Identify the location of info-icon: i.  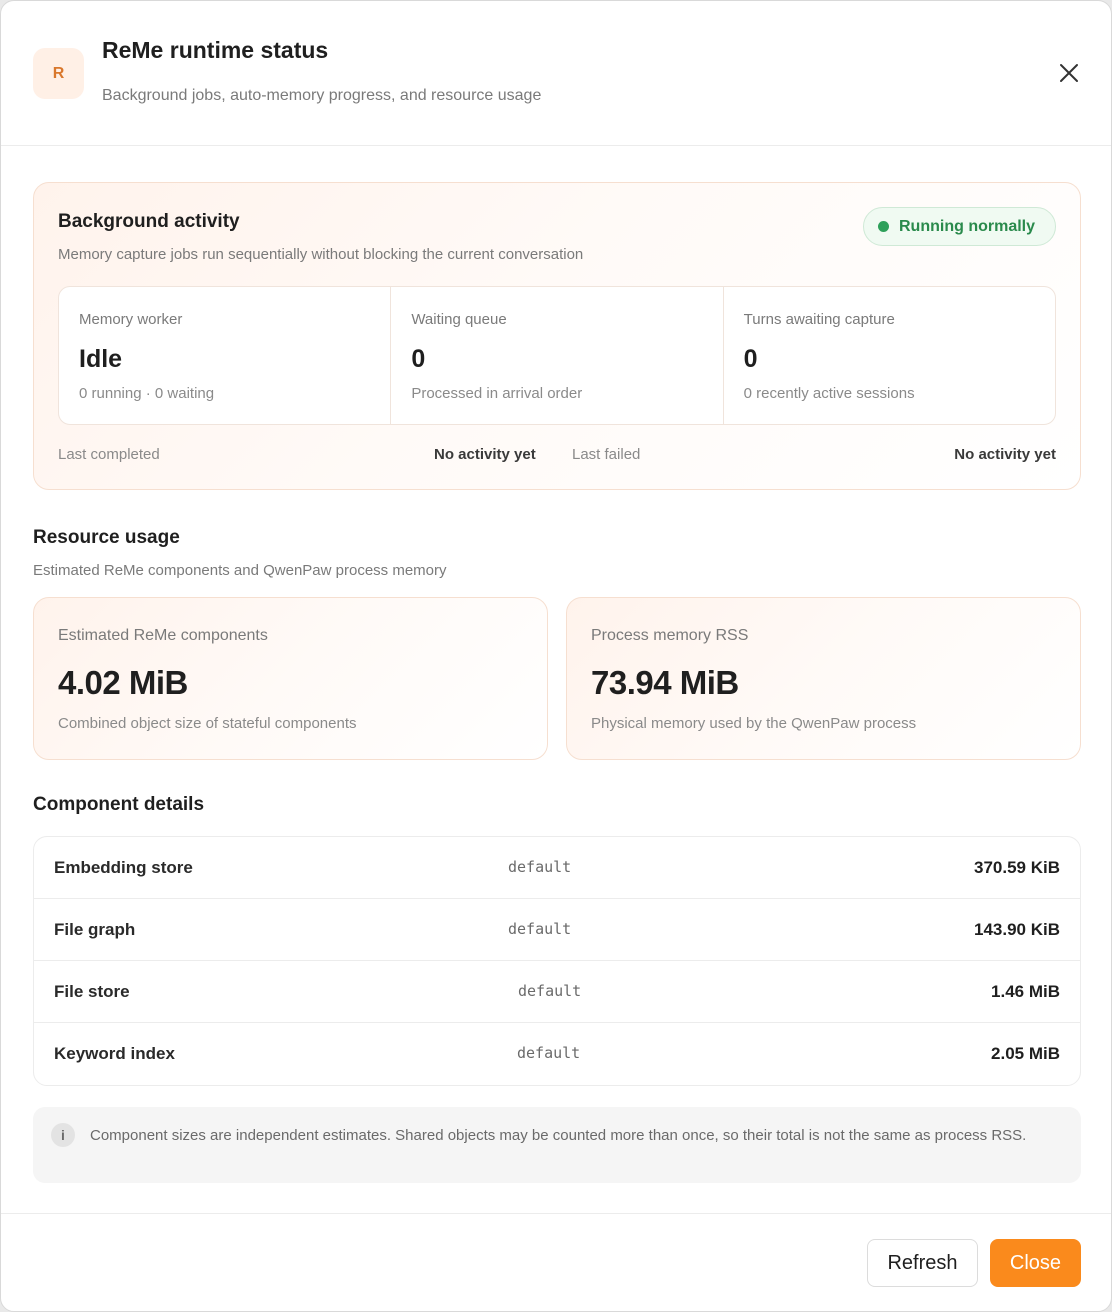
(63, 1135).